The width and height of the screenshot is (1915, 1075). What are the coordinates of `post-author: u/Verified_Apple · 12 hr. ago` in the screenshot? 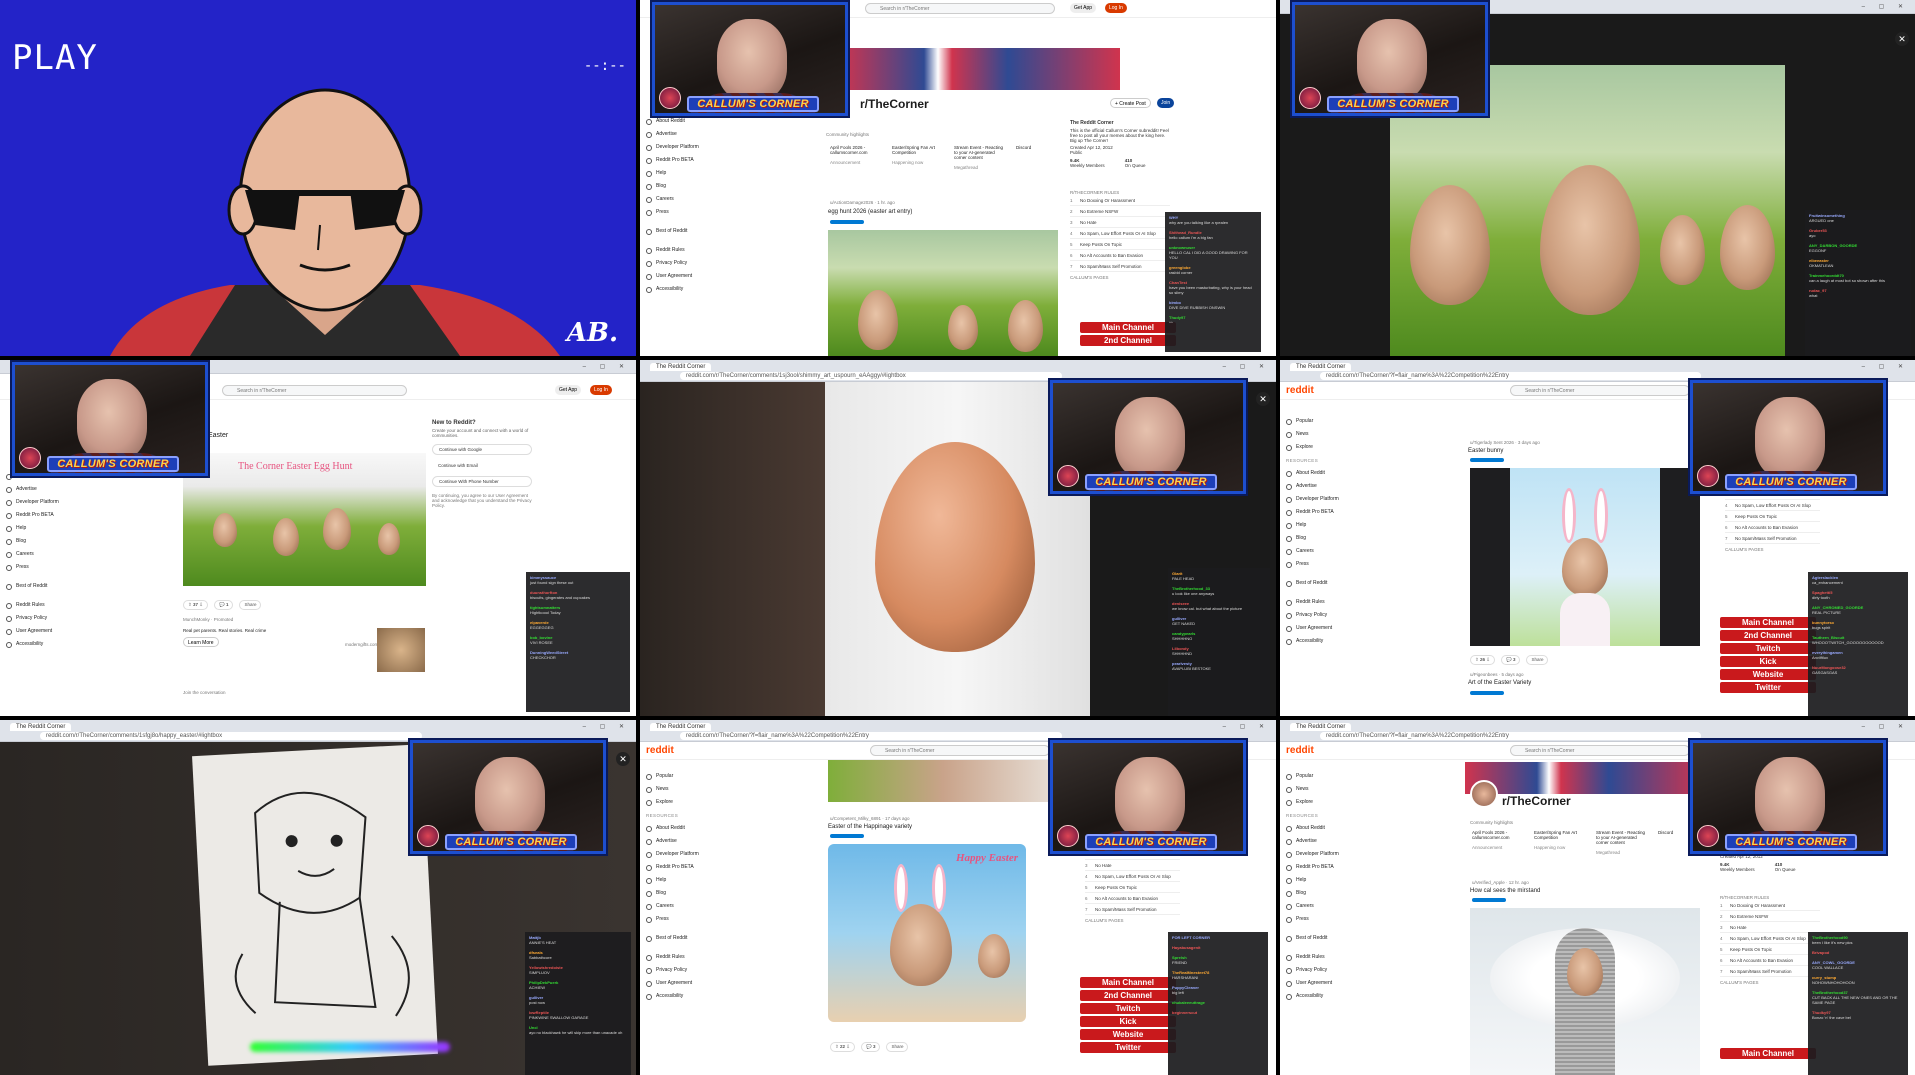 It's located at (1500, 882).